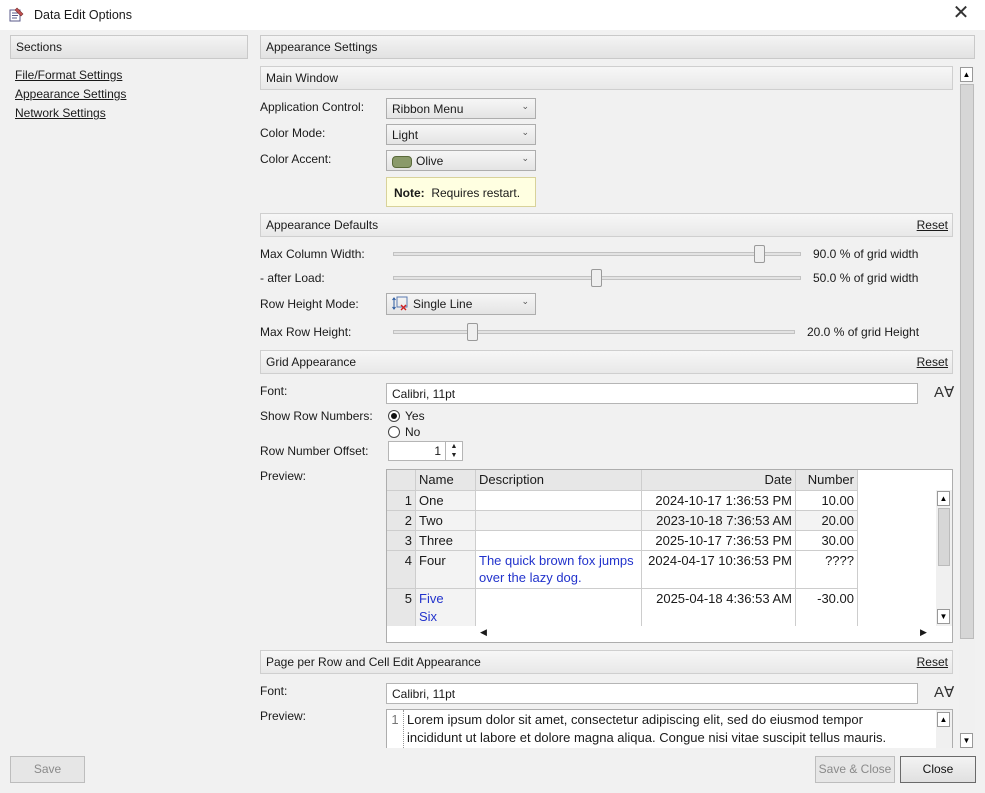 The height and width of the screenshot is (793, 985). I want to click on color-mode-value: Light, so click(405, 135).